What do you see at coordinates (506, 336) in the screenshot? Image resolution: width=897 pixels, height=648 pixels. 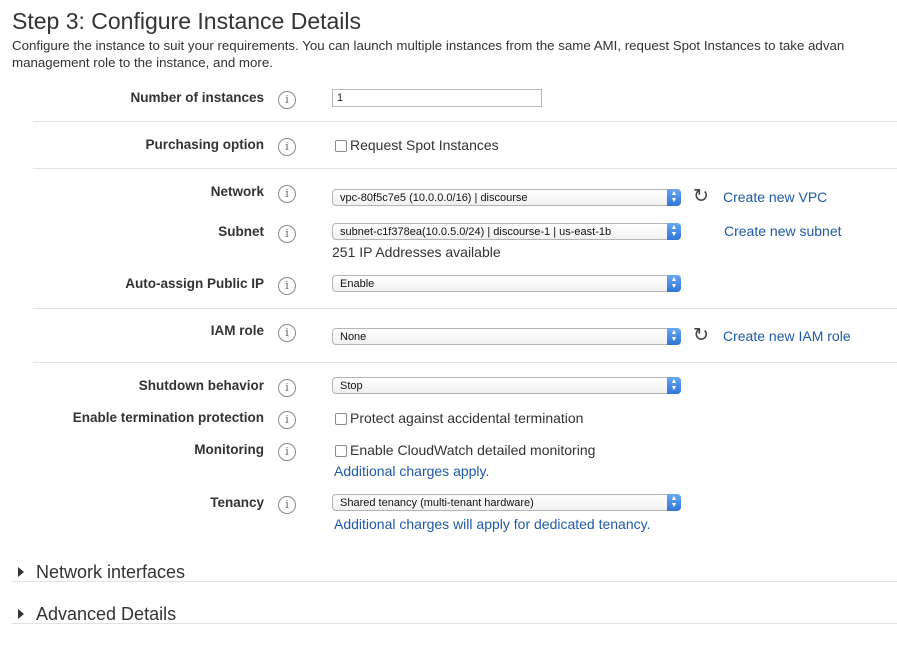 I see `iam-role-select: None ▲ ▼` at bounding box center [506, 336].